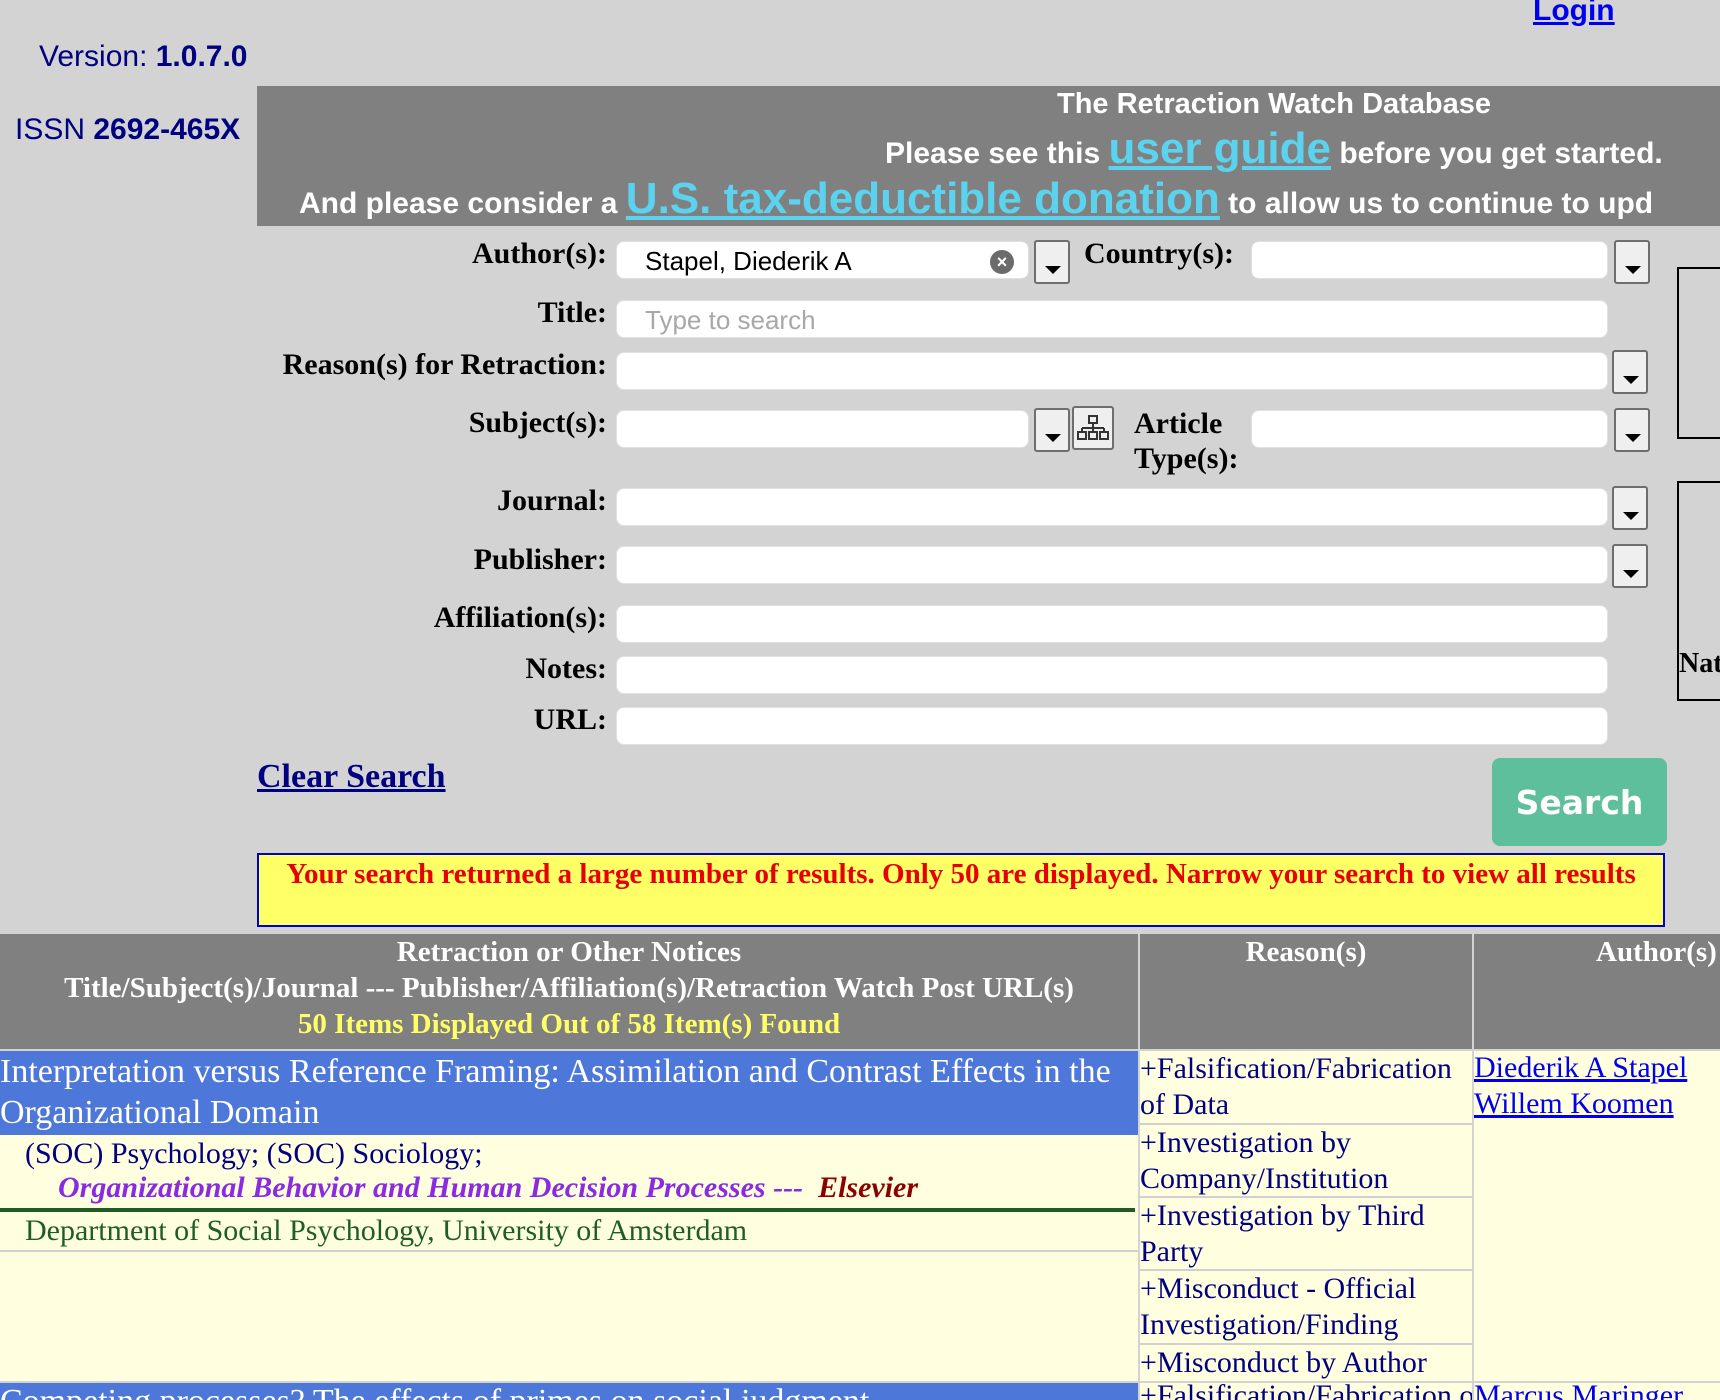 Image resolution: width=1720 pixels, height=1400 pixels. Describe the element at coordinates (1597, 991) in the screenshot. I see `table-header-authors: Author(s)` at that location.